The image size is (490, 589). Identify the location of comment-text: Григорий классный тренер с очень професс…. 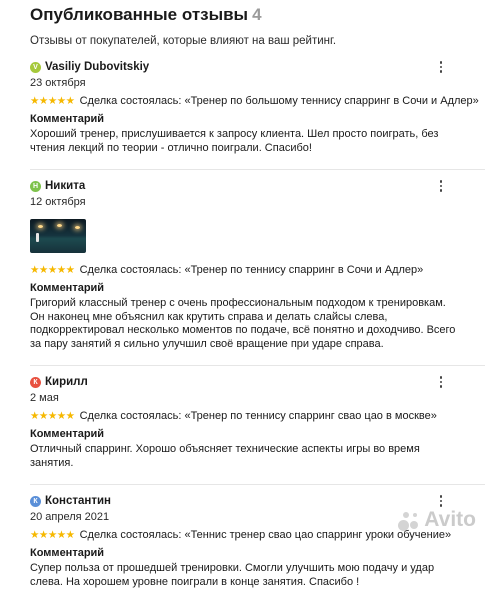
(243, 323).